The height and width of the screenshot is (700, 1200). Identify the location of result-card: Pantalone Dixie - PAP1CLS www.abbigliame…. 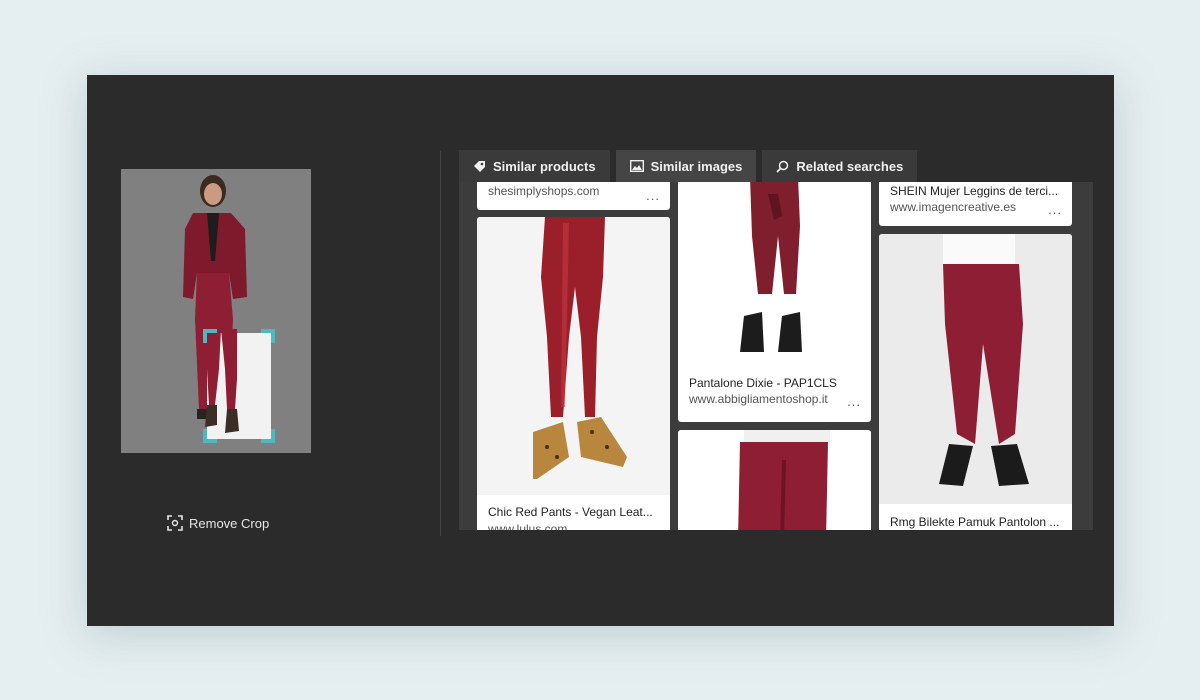
(774, 302).